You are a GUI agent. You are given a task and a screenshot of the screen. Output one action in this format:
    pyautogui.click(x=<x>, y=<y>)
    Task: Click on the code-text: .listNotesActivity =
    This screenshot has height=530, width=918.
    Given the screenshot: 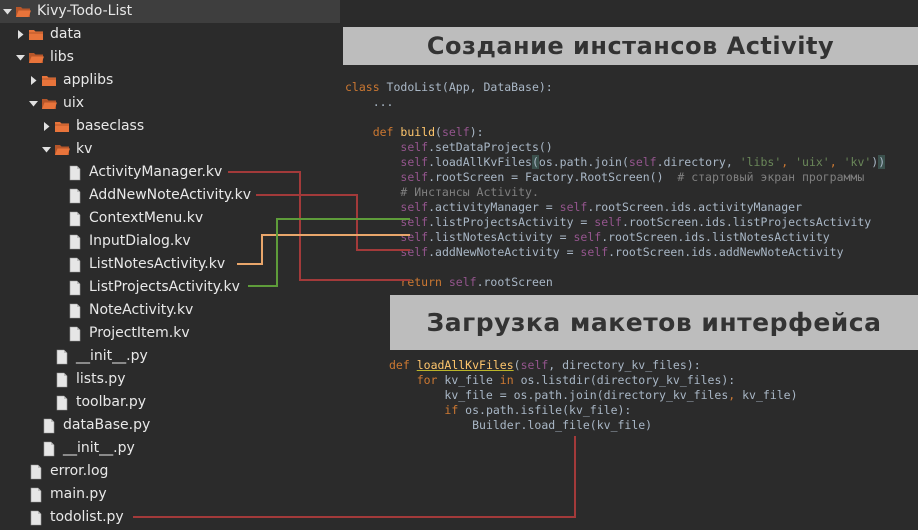 What is the action you would take?
    pyautogui.click(x=501, y=237)
    